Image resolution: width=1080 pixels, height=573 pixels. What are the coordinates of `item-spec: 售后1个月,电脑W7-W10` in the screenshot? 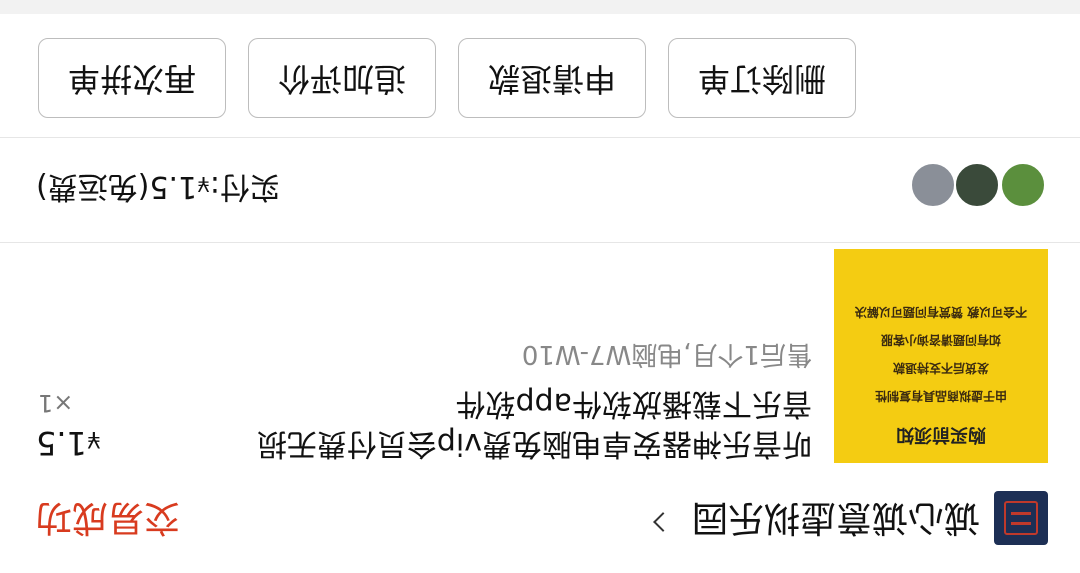 It's located at (666, 354).